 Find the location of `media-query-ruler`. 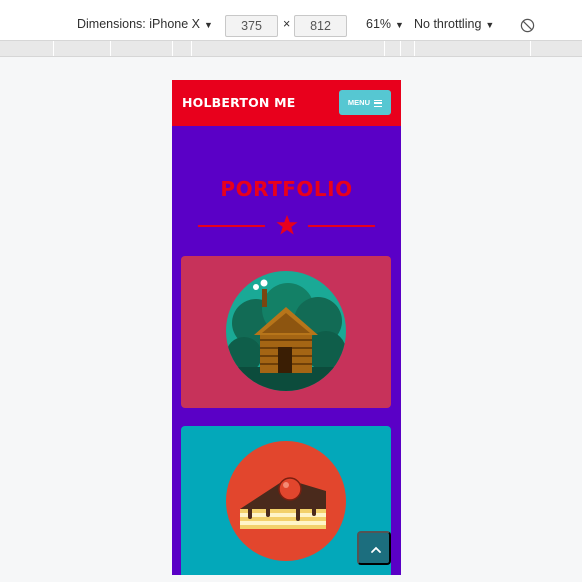

media-query-ruler is located at coordinates (291, 48).